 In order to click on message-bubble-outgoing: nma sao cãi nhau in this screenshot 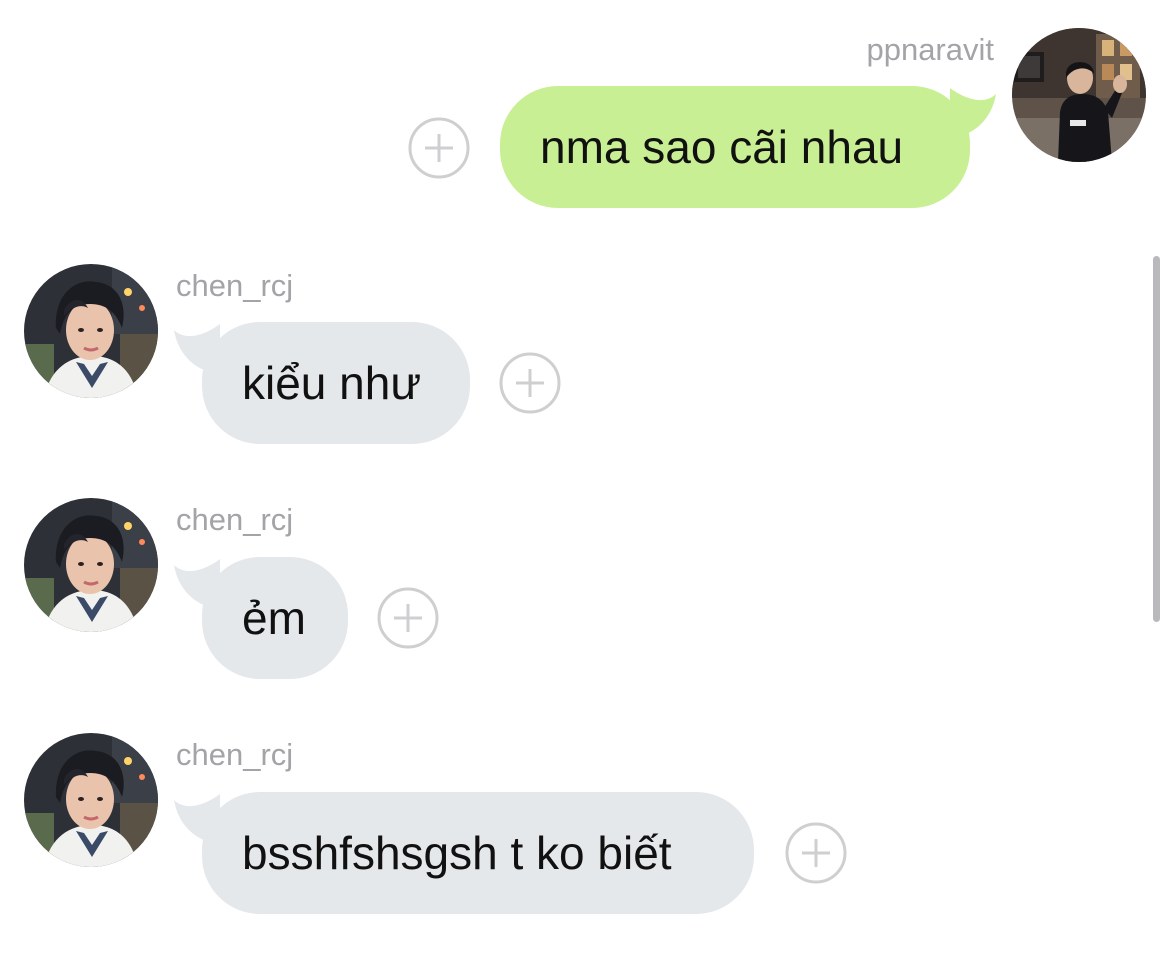, I will do `click(735, 147)`.